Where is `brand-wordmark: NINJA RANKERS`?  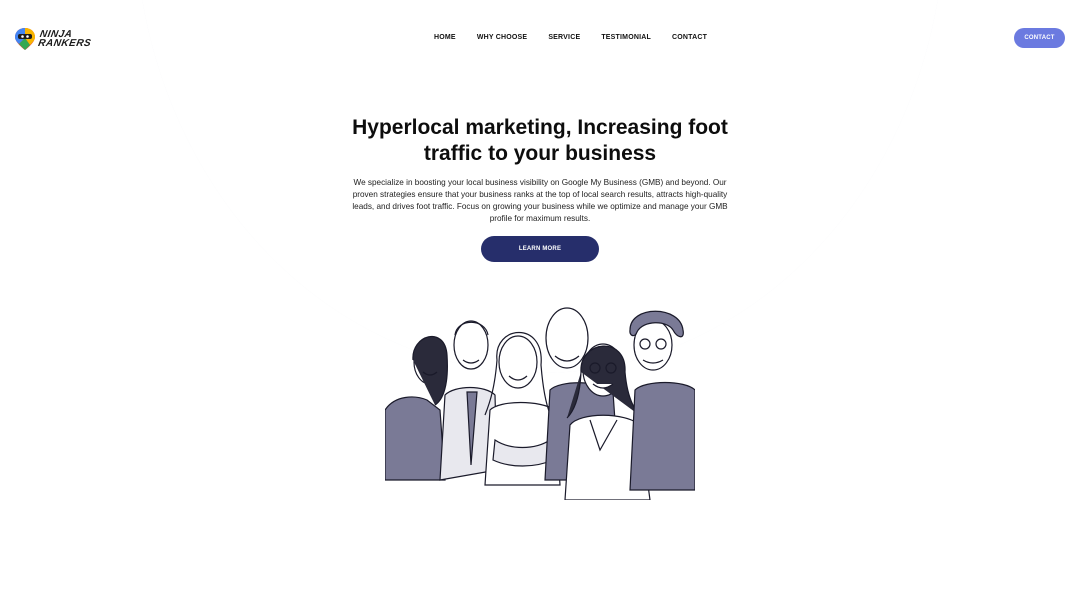
brand-wordmark: NINJA RANKERS is located at coordinates (65, 39).